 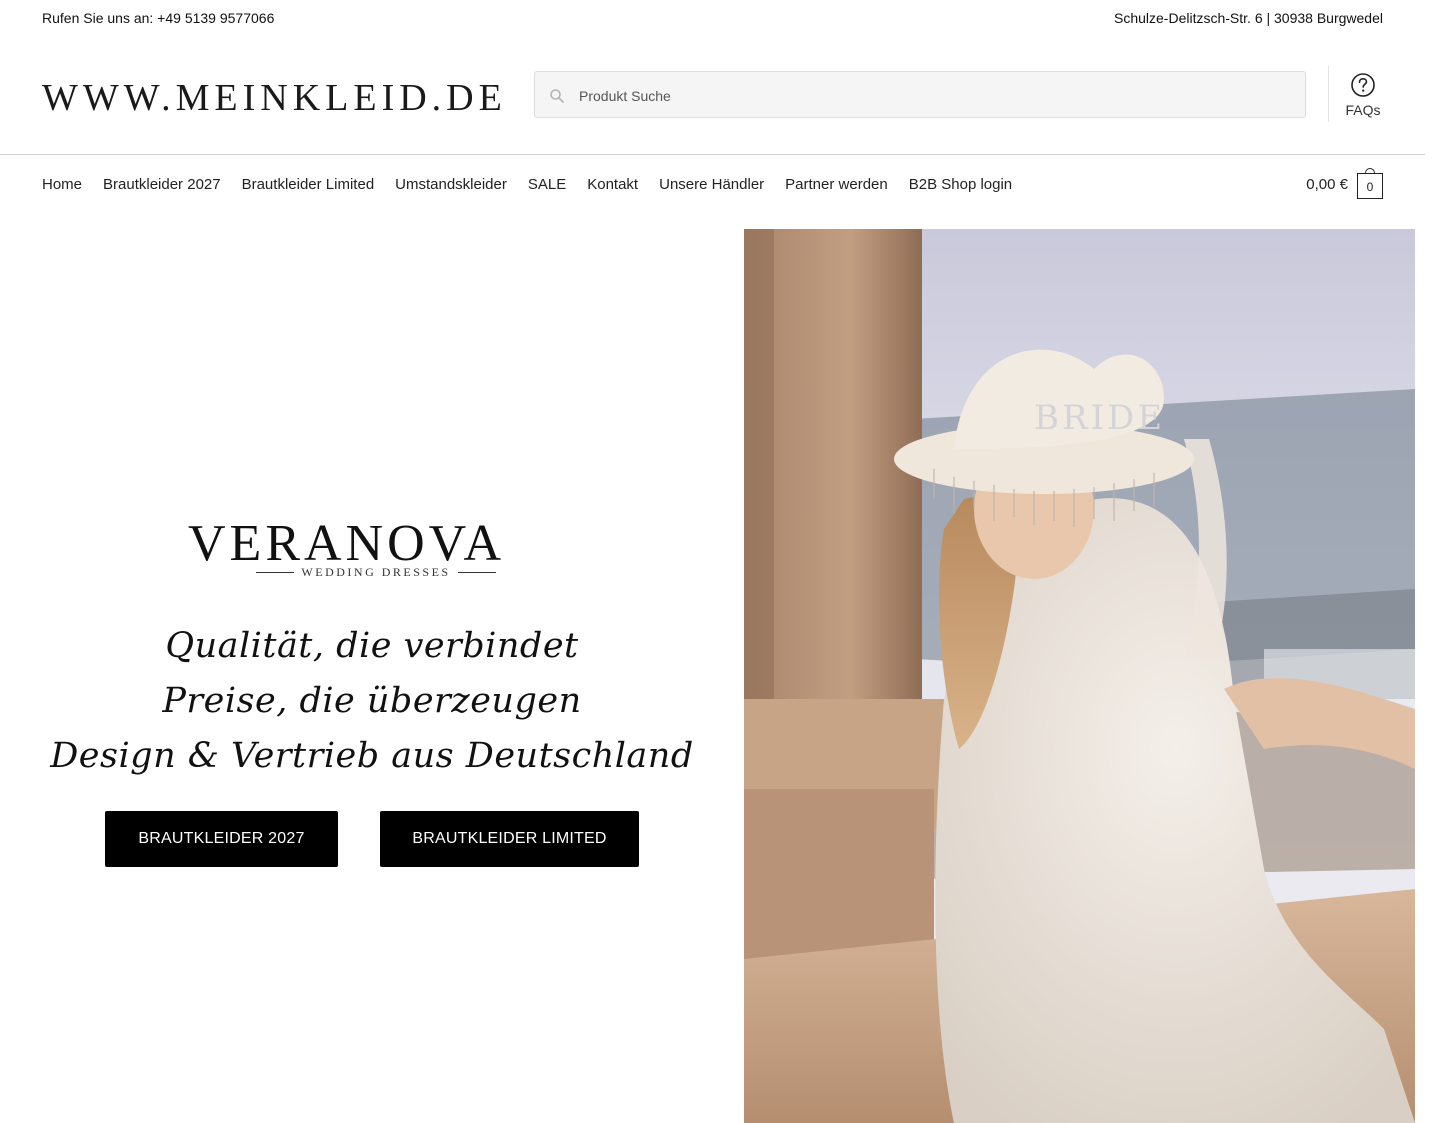 What do you see at coordinates (372, 756) in the screenshot?
I see `tagline-design: Design & Vertrieb aus Deutschland` at bounding box center [372, 756].